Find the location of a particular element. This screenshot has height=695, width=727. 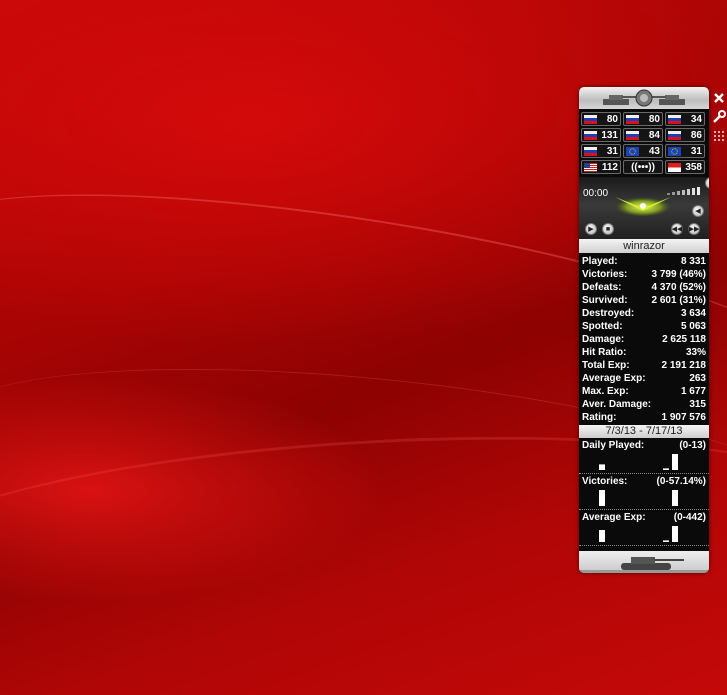

nation-cell-broadcast: ((•••)) is located at coordinates (643, 167).